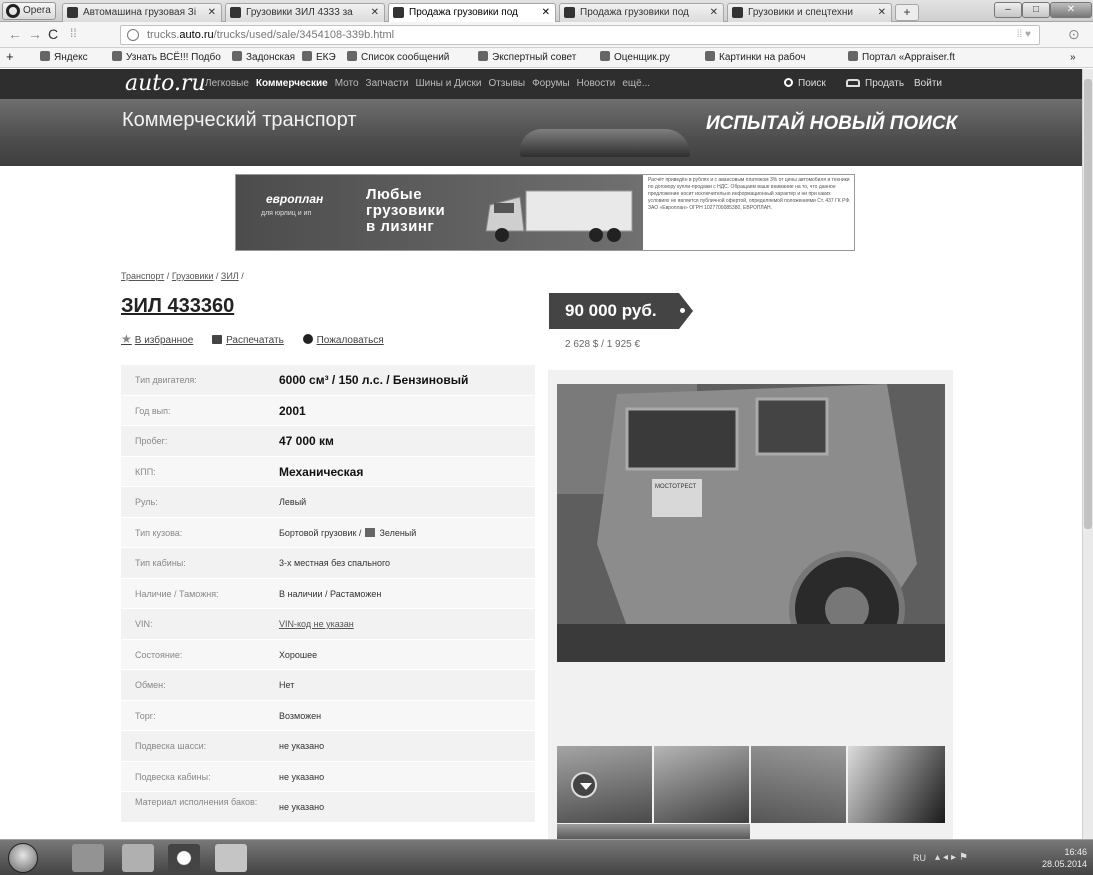 This screenshot has width=1093, height=875. I want to click on spec-row: VIN: VIN-код не указан, so click(328, 624).